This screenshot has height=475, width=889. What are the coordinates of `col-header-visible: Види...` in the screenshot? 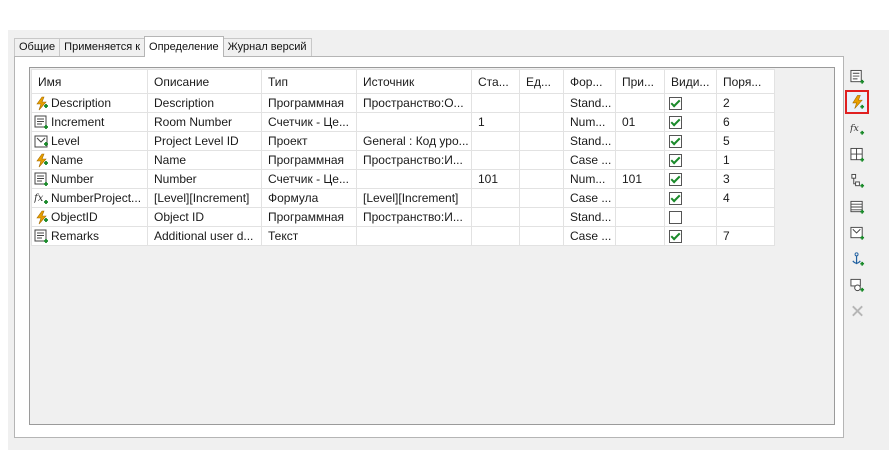 It's located at (690, 81).